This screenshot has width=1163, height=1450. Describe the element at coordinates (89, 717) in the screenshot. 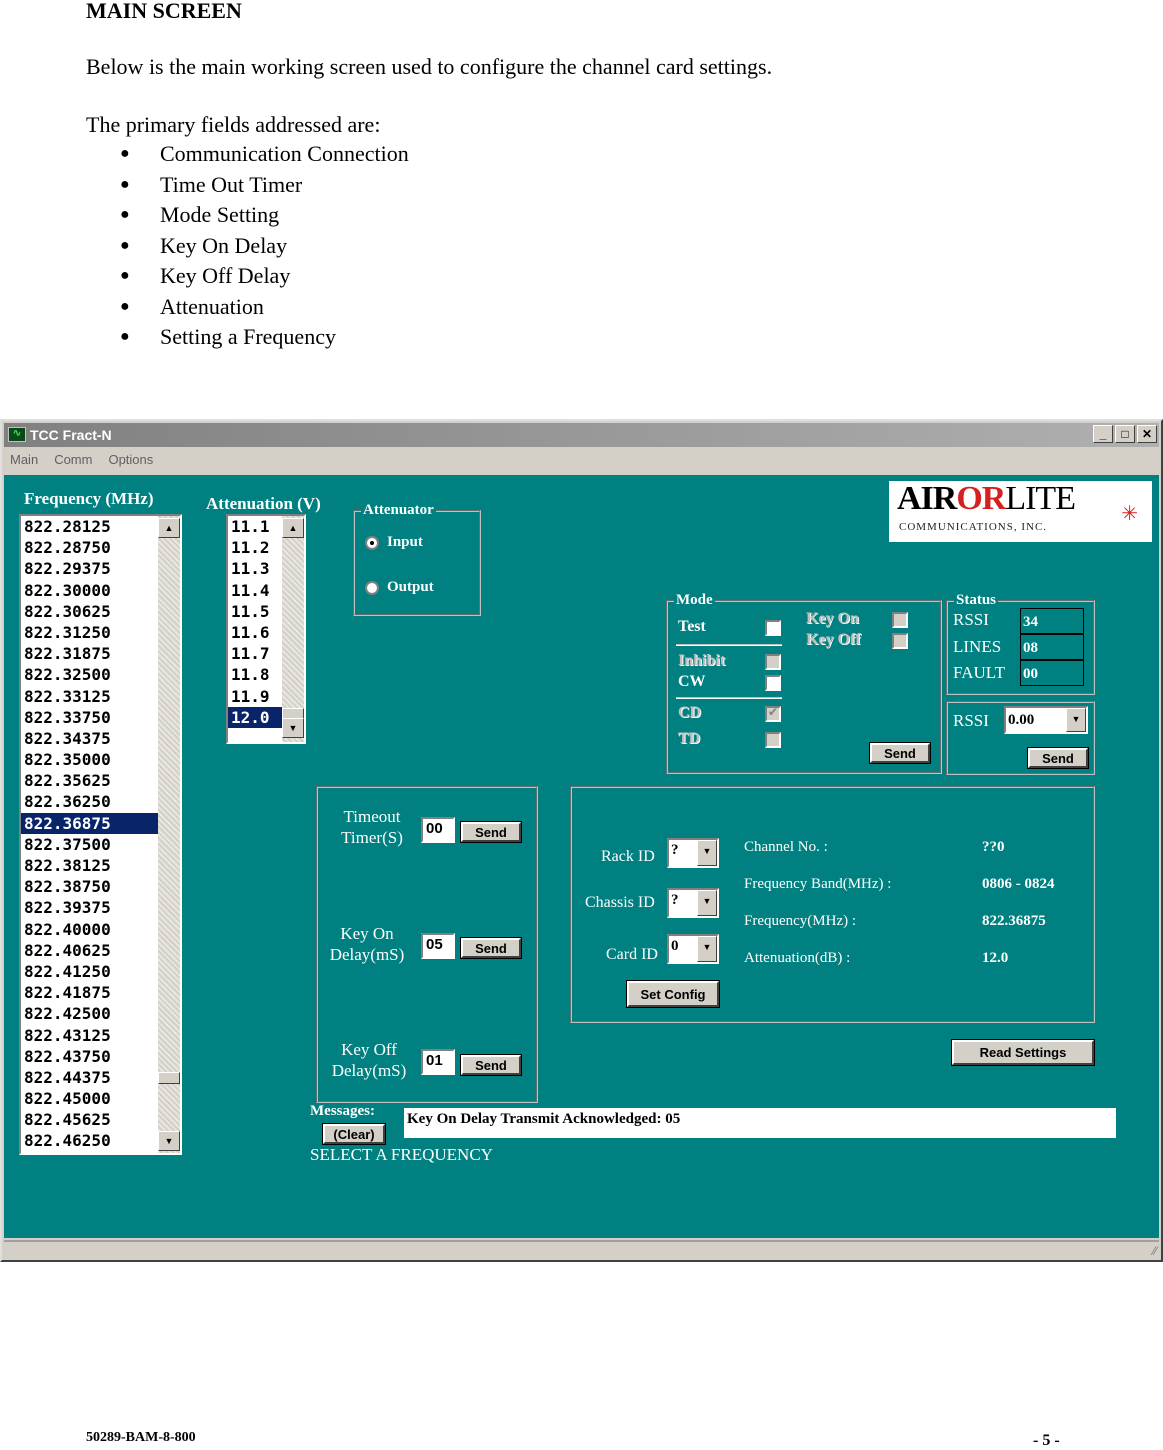

I see `list-item: 822.33750` at that location.